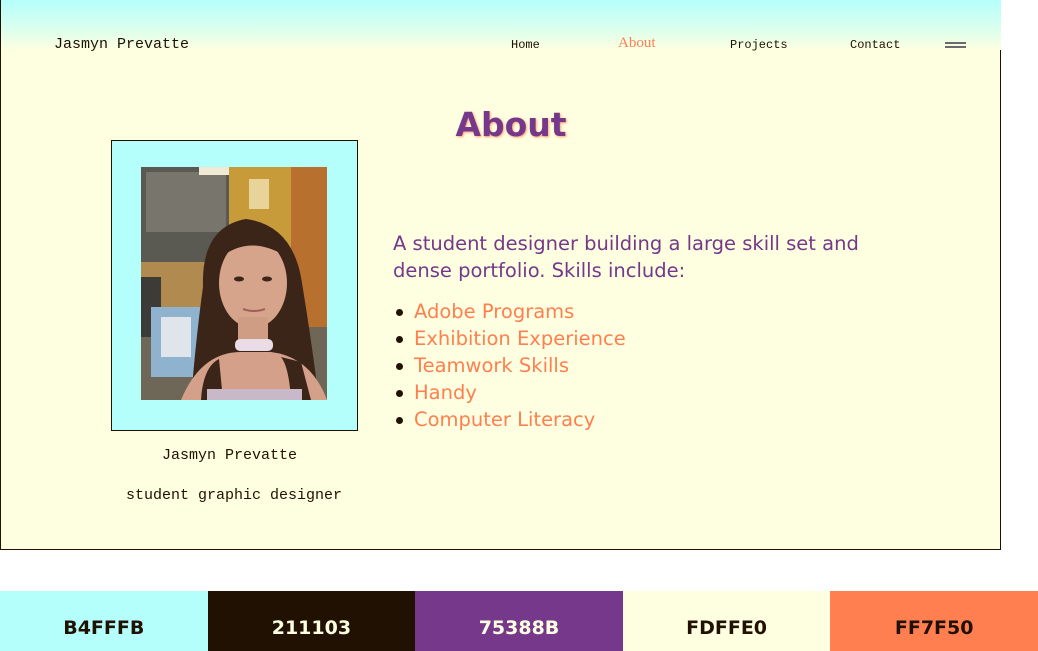 The height and width of the screenshot is (651, 1038). I want to click on swatch-dark: 211103, so click(311, 621).